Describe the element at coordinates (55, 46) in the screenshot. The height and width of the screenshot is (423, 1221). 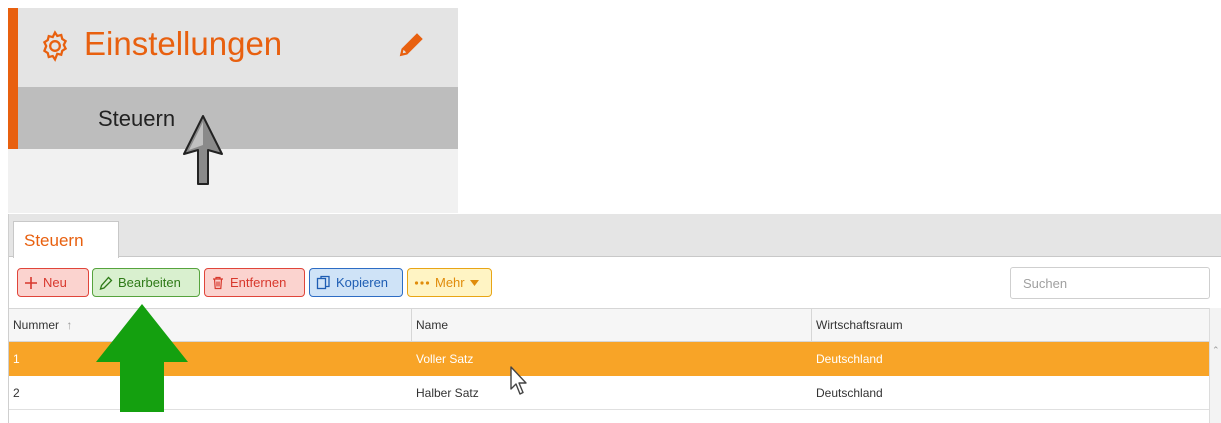
I see `gear-icon` at that location.